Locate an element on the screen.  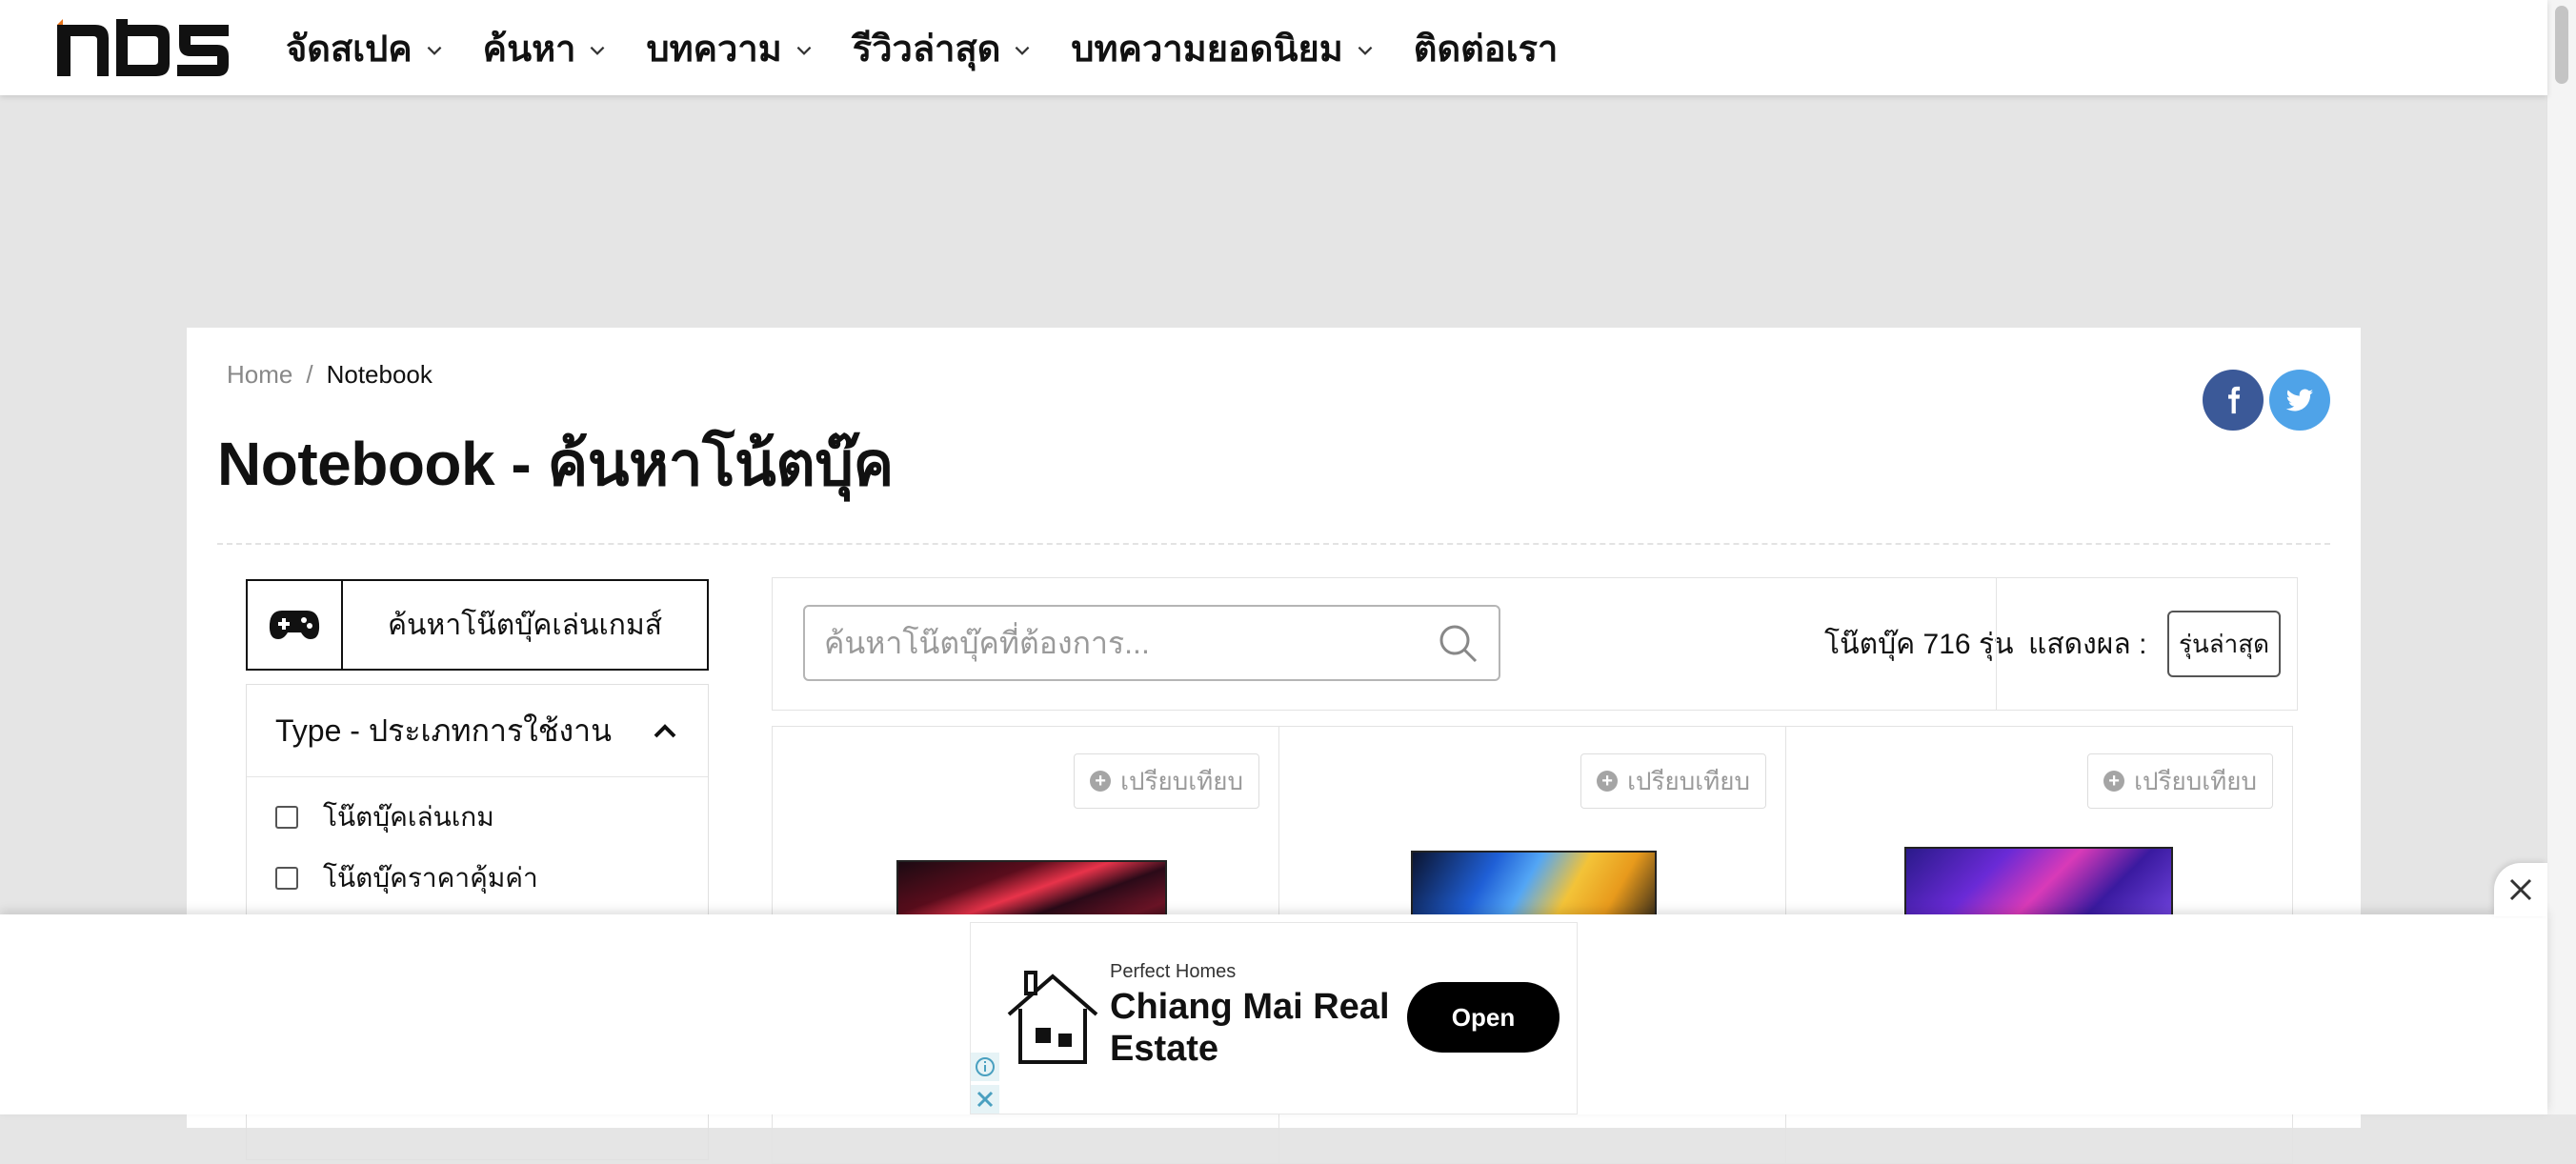
search-icon is located at coordinates (1458, 643).